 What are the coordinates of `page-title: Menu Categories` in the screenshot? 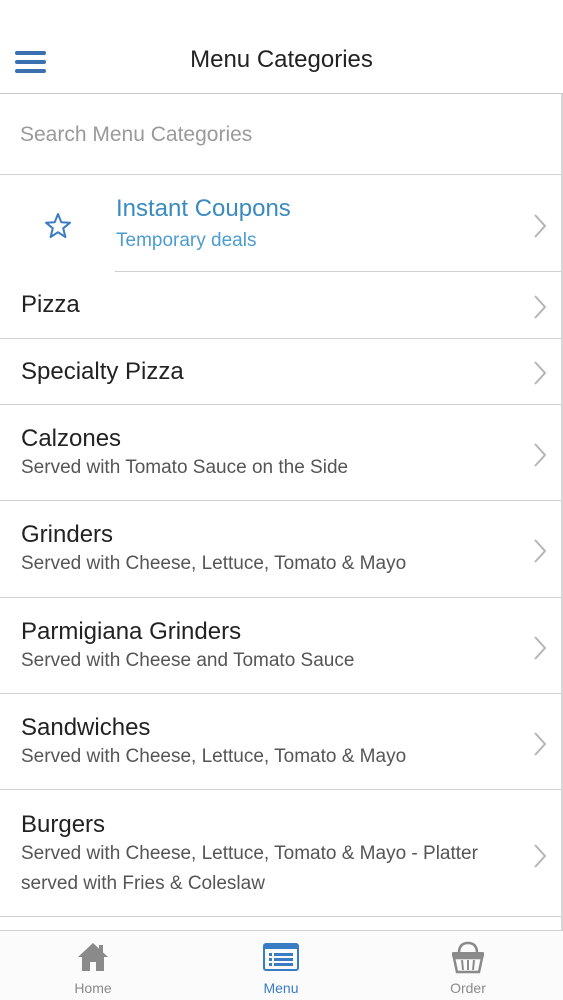 It's located at (281, 59).